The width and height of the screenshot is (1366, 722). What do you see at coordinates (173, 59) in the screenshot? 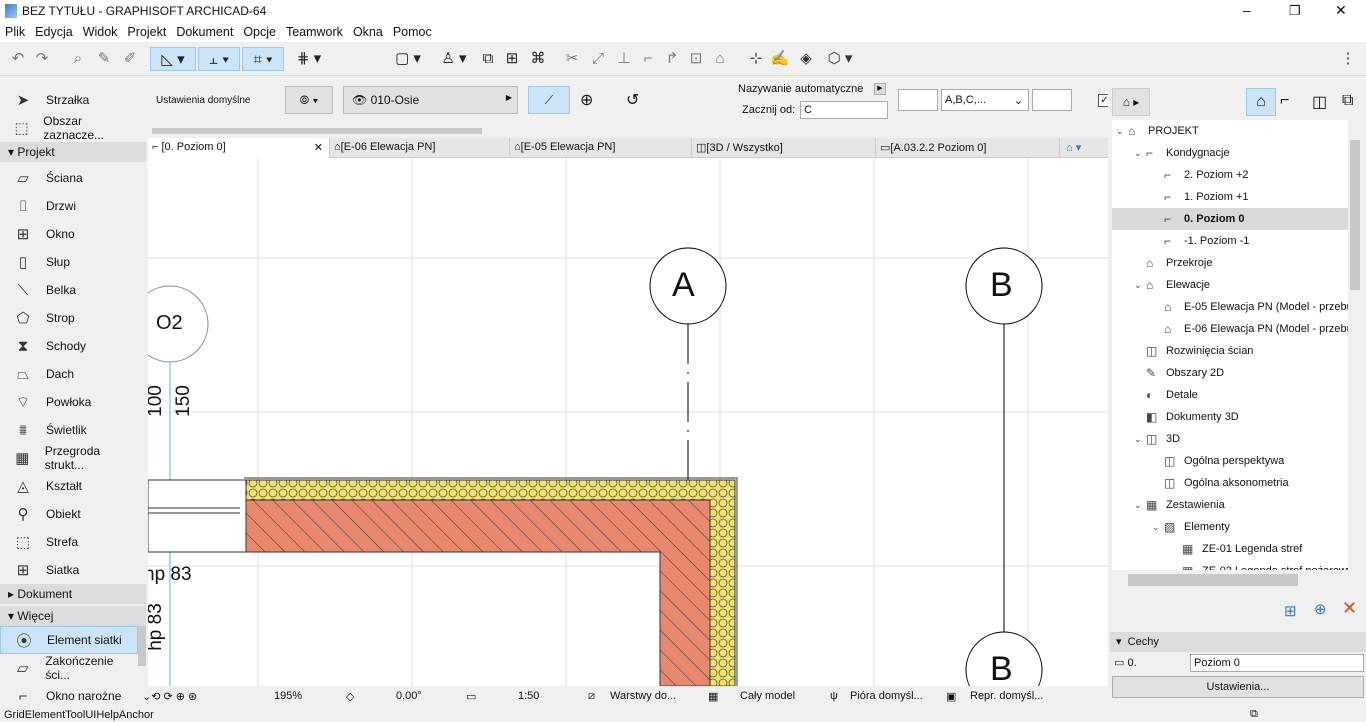
I see `snap-guides-icon: ◺ ▾` at bounding box center [173, 59].